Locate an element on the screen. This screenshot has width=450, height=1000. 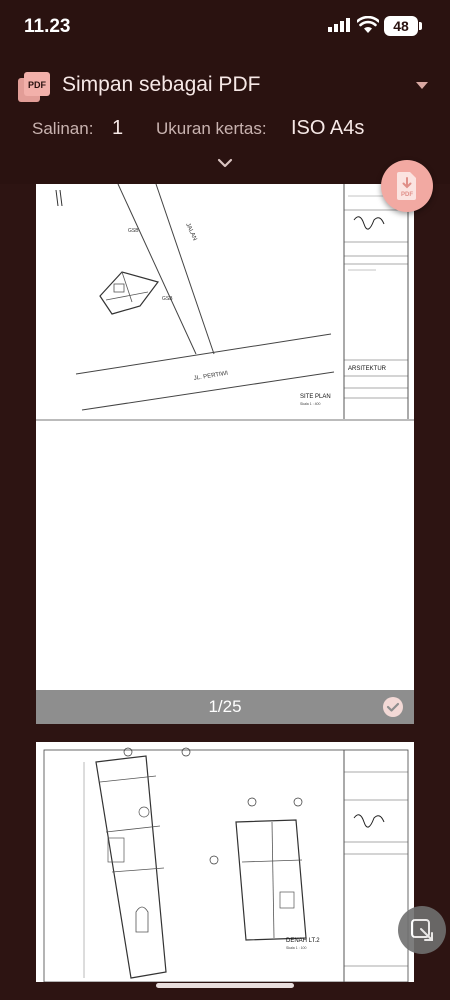
pdf-file-icon: PDF is located at coordinates (34, 87).